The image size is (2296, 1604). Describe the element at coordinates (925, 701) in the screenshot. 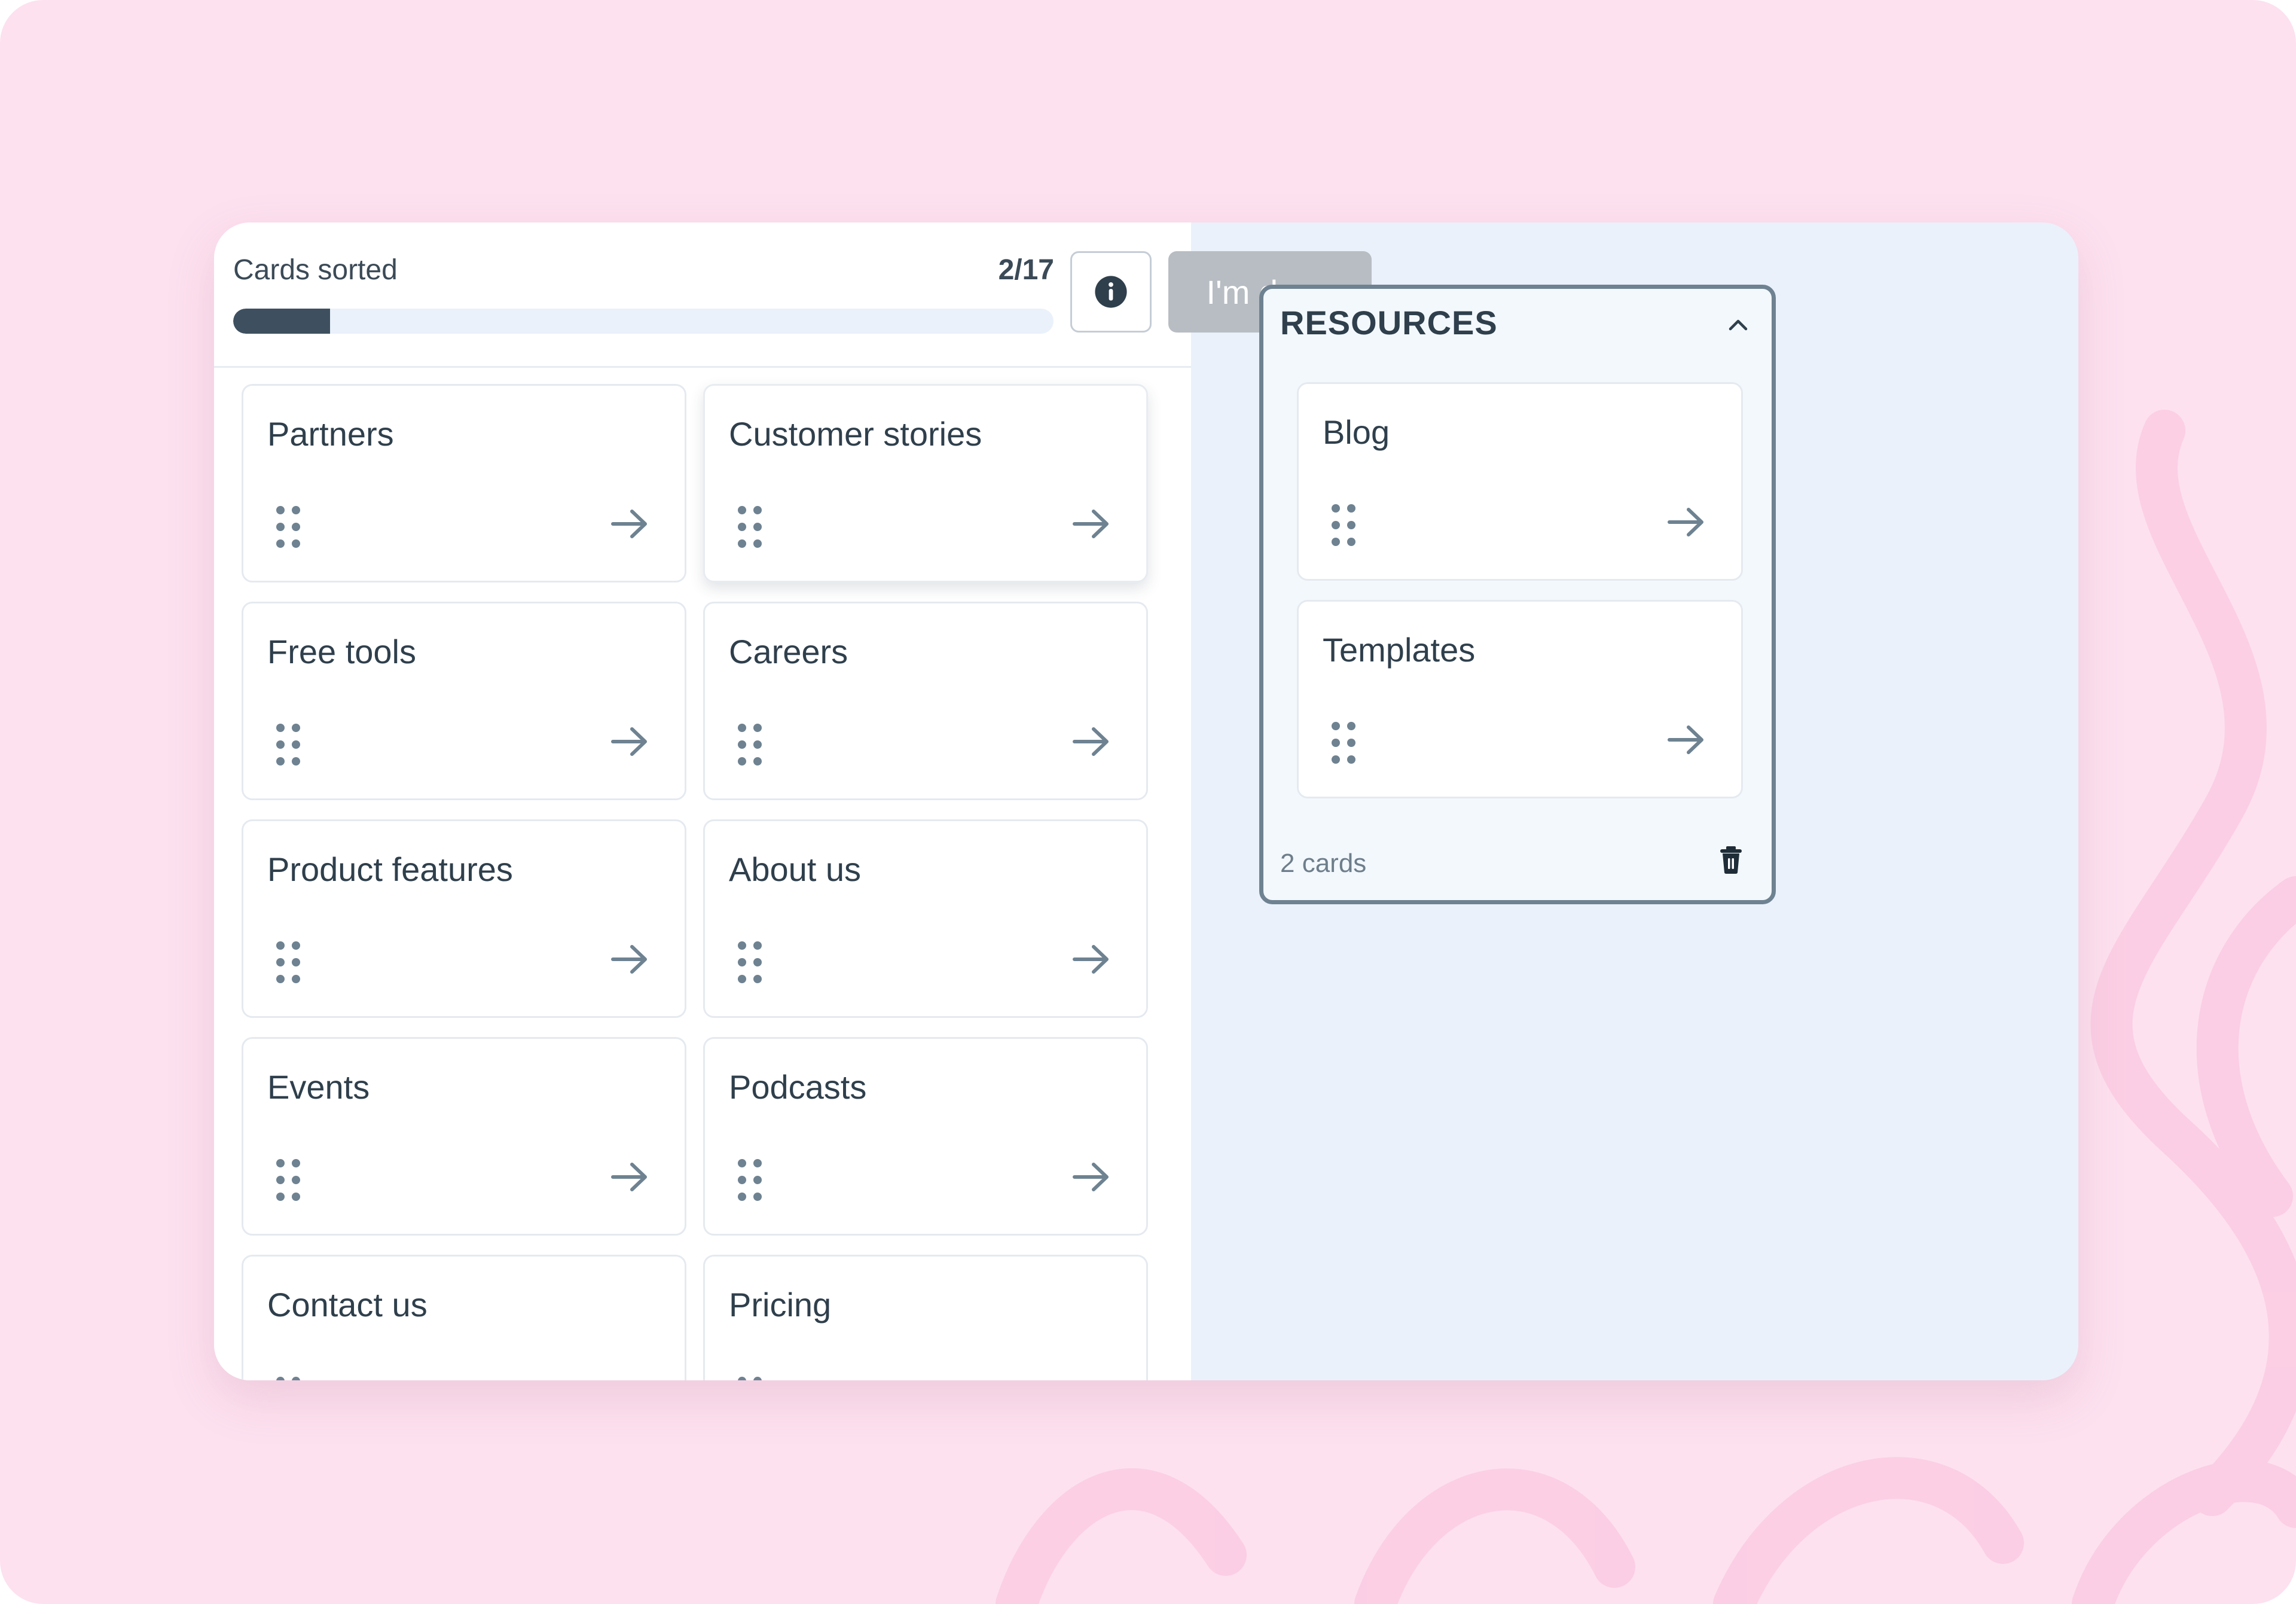

I see `card-careers: Careers` at that location.